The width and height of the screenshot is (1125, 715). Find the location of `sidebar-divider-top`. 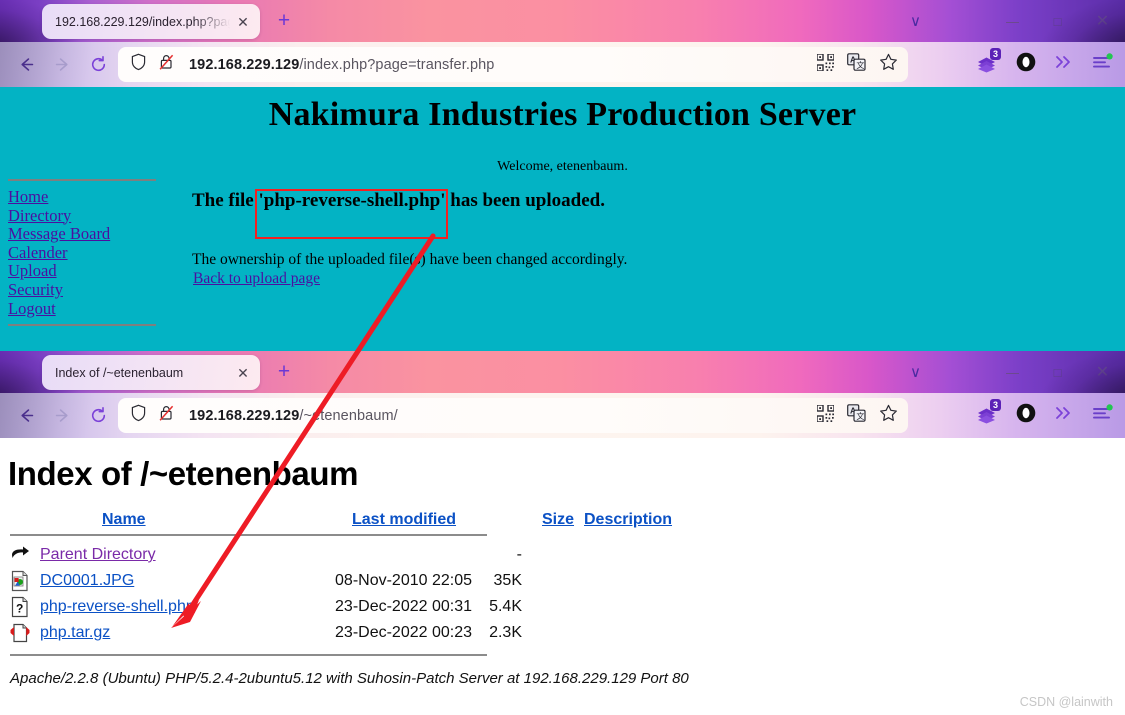

sidebar-divider-top is located at coordinates (82, 180).